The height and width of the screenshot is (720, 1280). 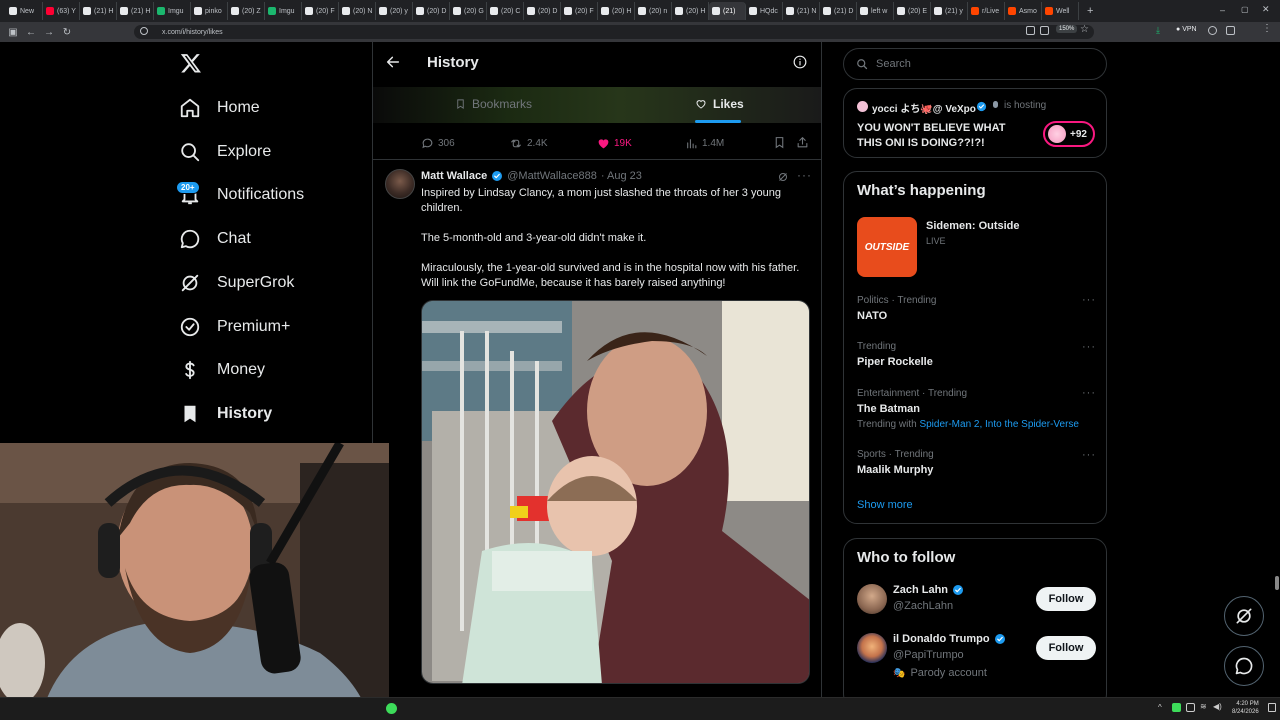 What do you see at coordinates (875, 11) in the screenshot?
I see `browser-tab: left w` at bounding box center [875, 11].